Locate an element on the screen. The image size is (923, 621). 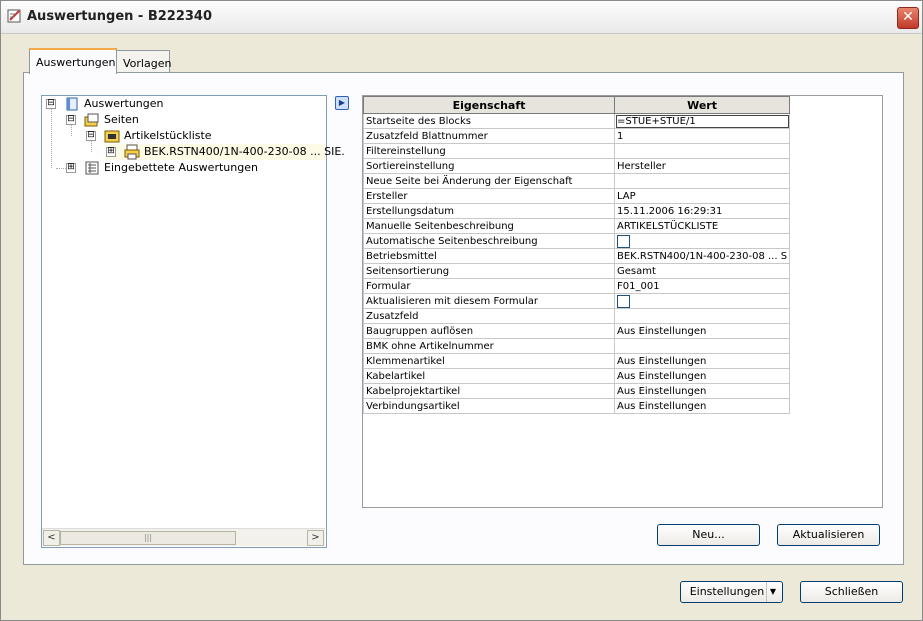
property-value: 1 is located at coordinates (702, 136).